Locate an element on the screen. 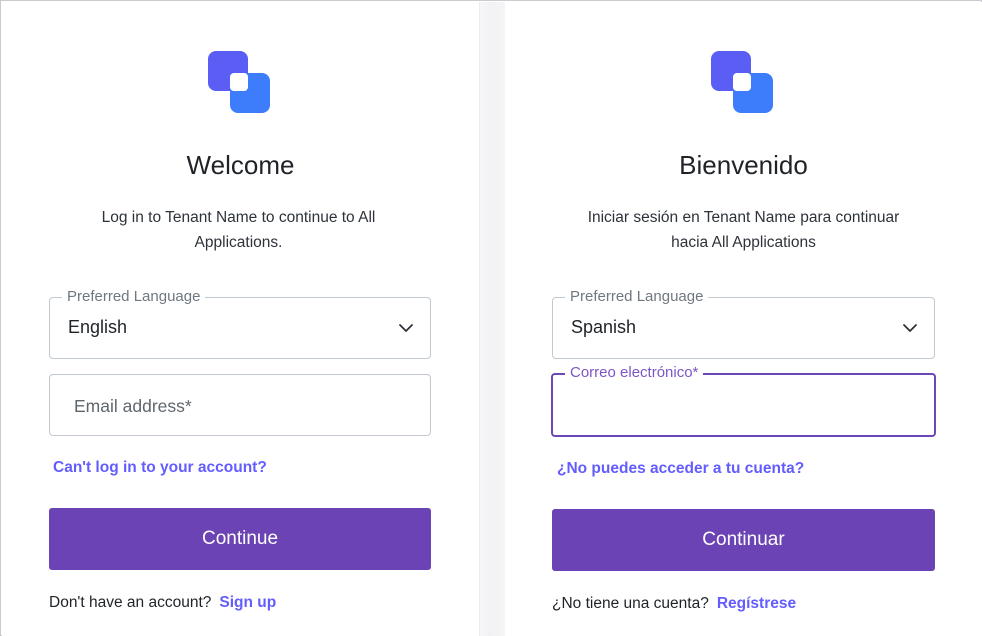  panel-divider is located at coordinates (492, 319).